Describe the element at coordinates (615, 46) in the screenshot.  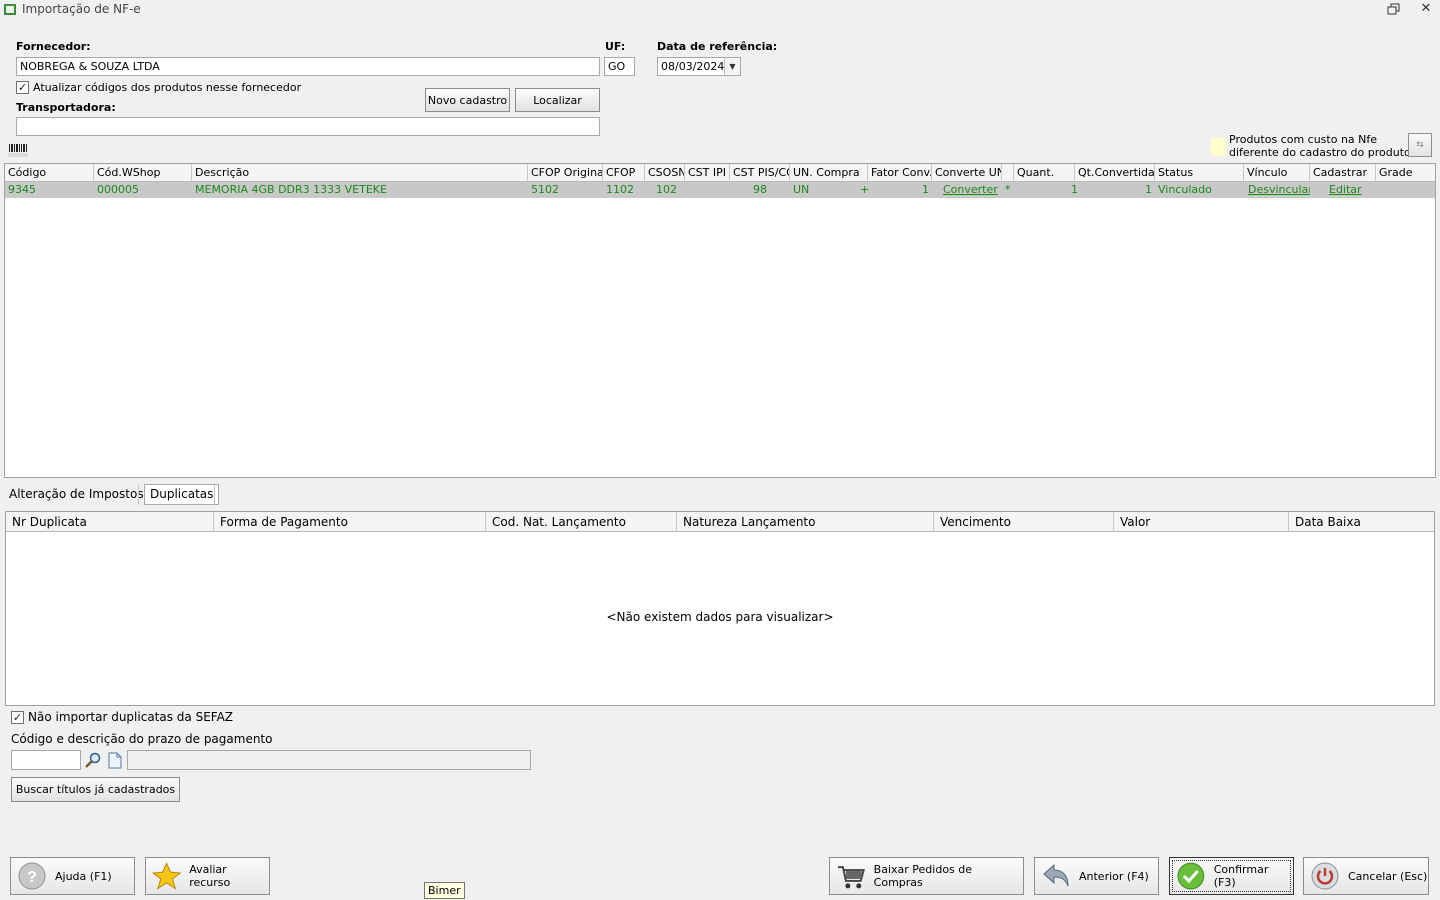
I see `uf-label: UF:` at that location.